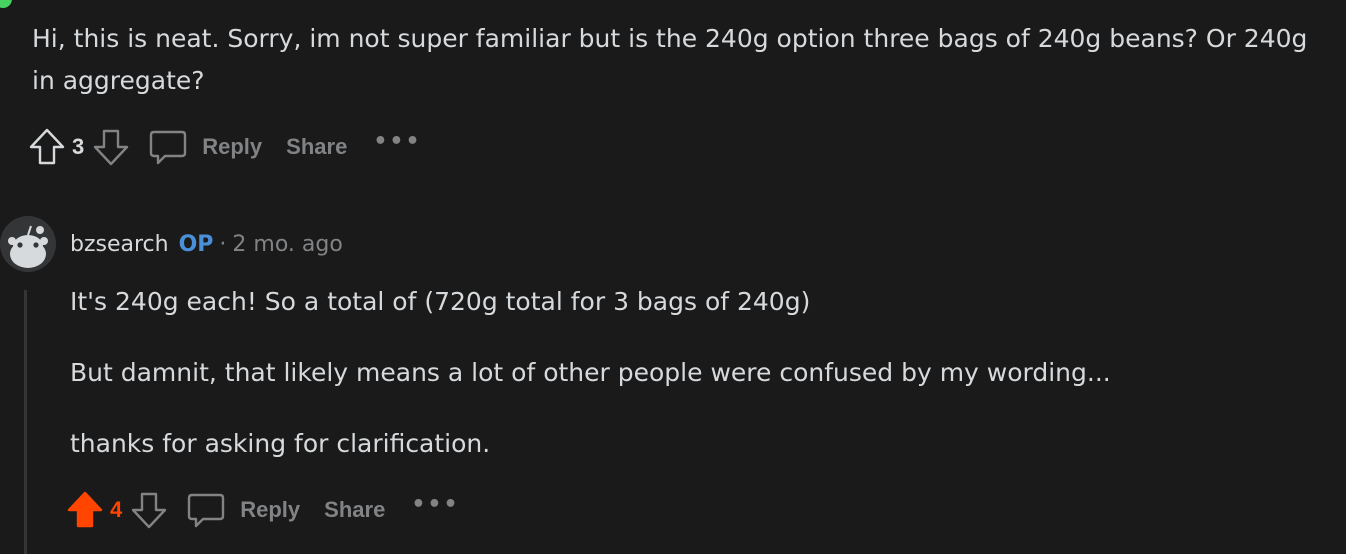  What do you see at coordinates (119, 244) in the screenshot?
I see `username: bzsearch` at bounding box center [119, 244].